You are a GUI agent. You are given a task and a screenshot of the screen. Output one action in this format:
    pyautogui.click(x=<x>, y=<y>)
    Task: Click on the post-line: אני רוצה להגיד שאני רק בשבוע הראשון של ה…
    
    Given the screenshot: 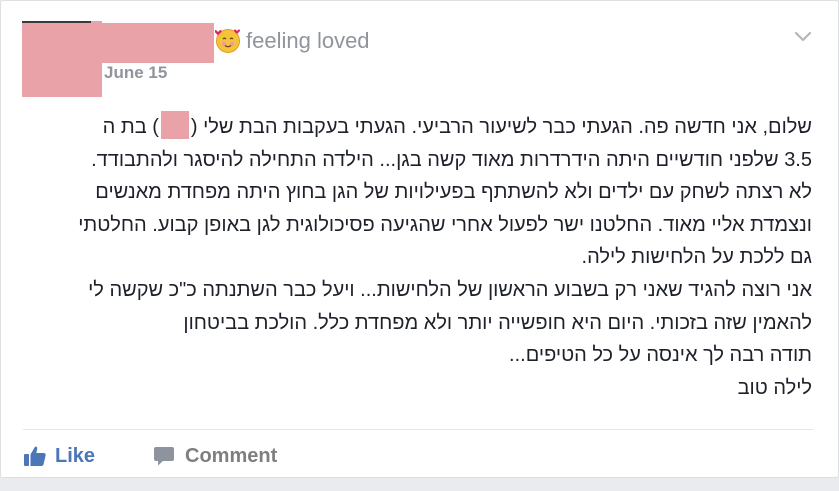 What is the action you would take?
    pyautogui.click(x=450, y=289)
    